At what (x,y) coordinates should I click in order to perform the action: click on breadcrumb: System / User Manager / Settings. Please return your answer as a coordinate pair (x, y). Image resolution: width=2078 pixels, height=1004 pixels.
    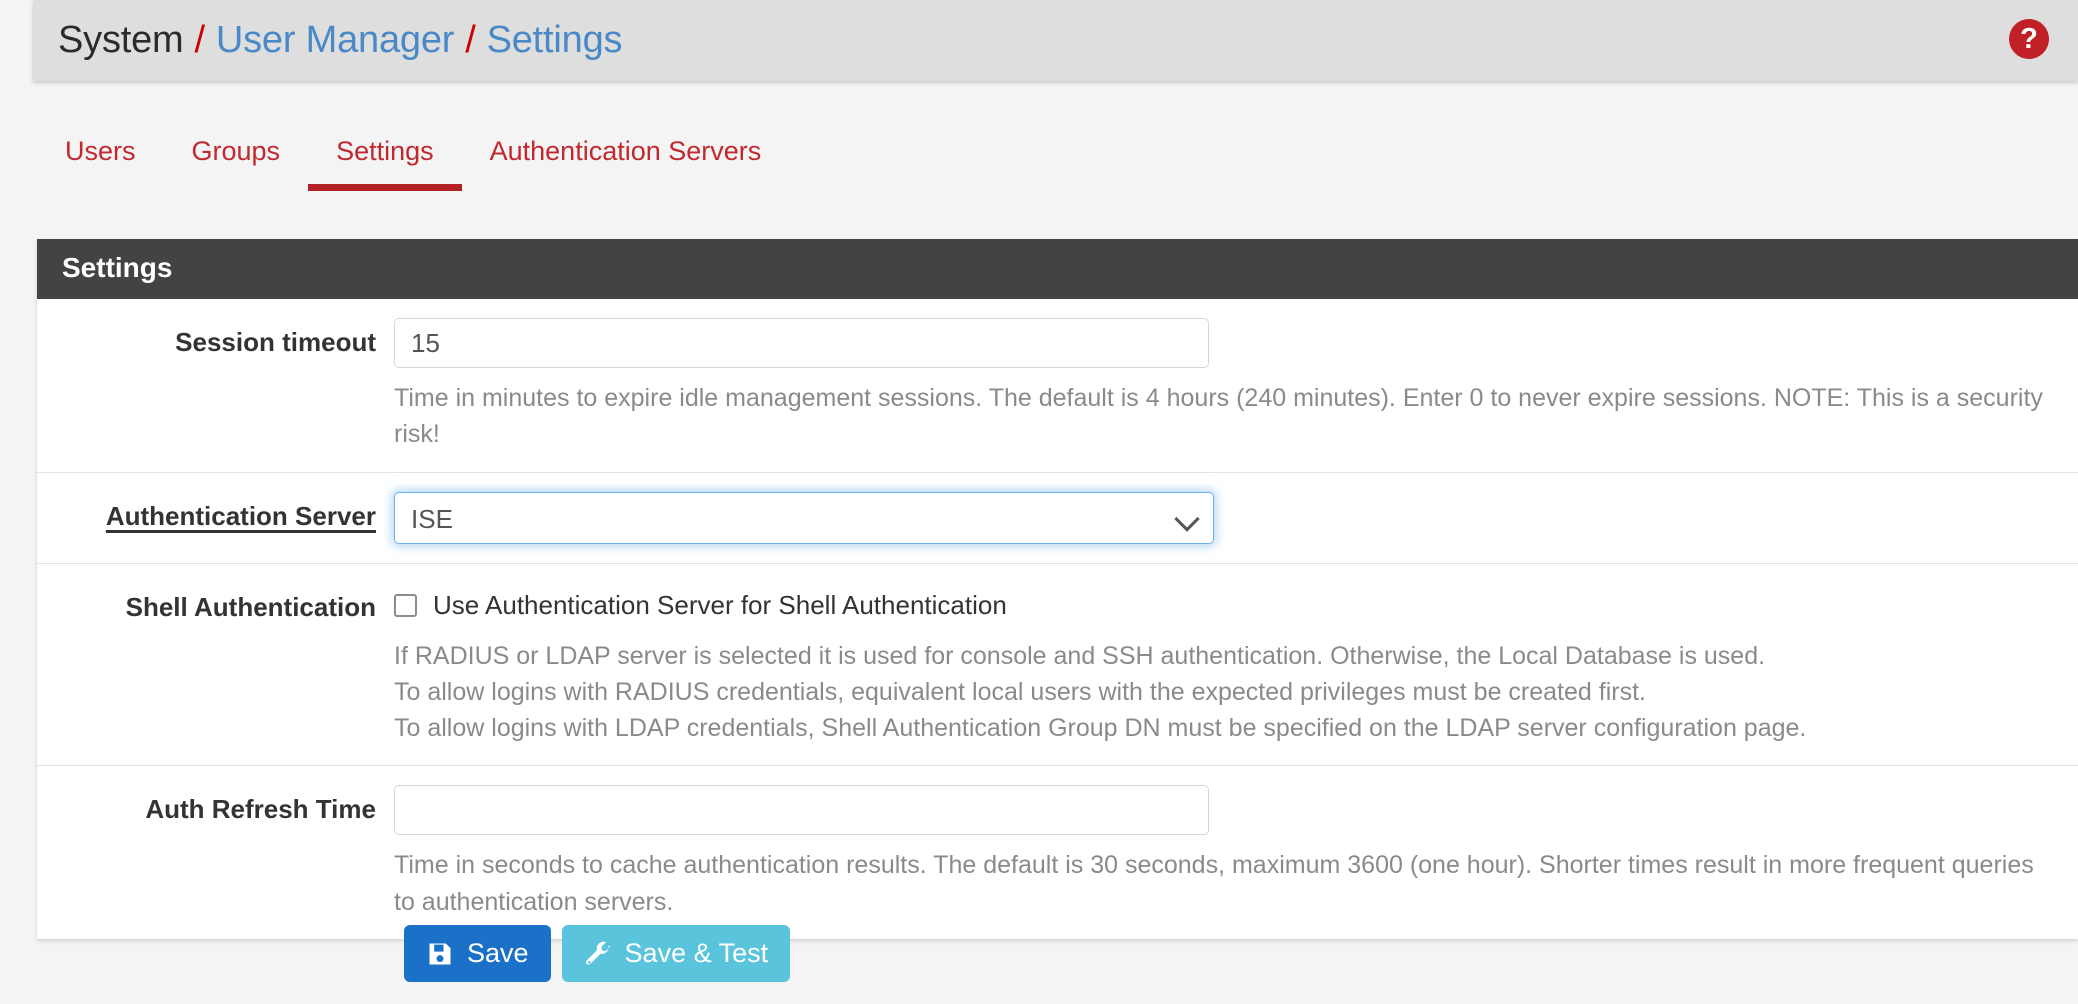
    Looking at the image, I should click on (328, 40).